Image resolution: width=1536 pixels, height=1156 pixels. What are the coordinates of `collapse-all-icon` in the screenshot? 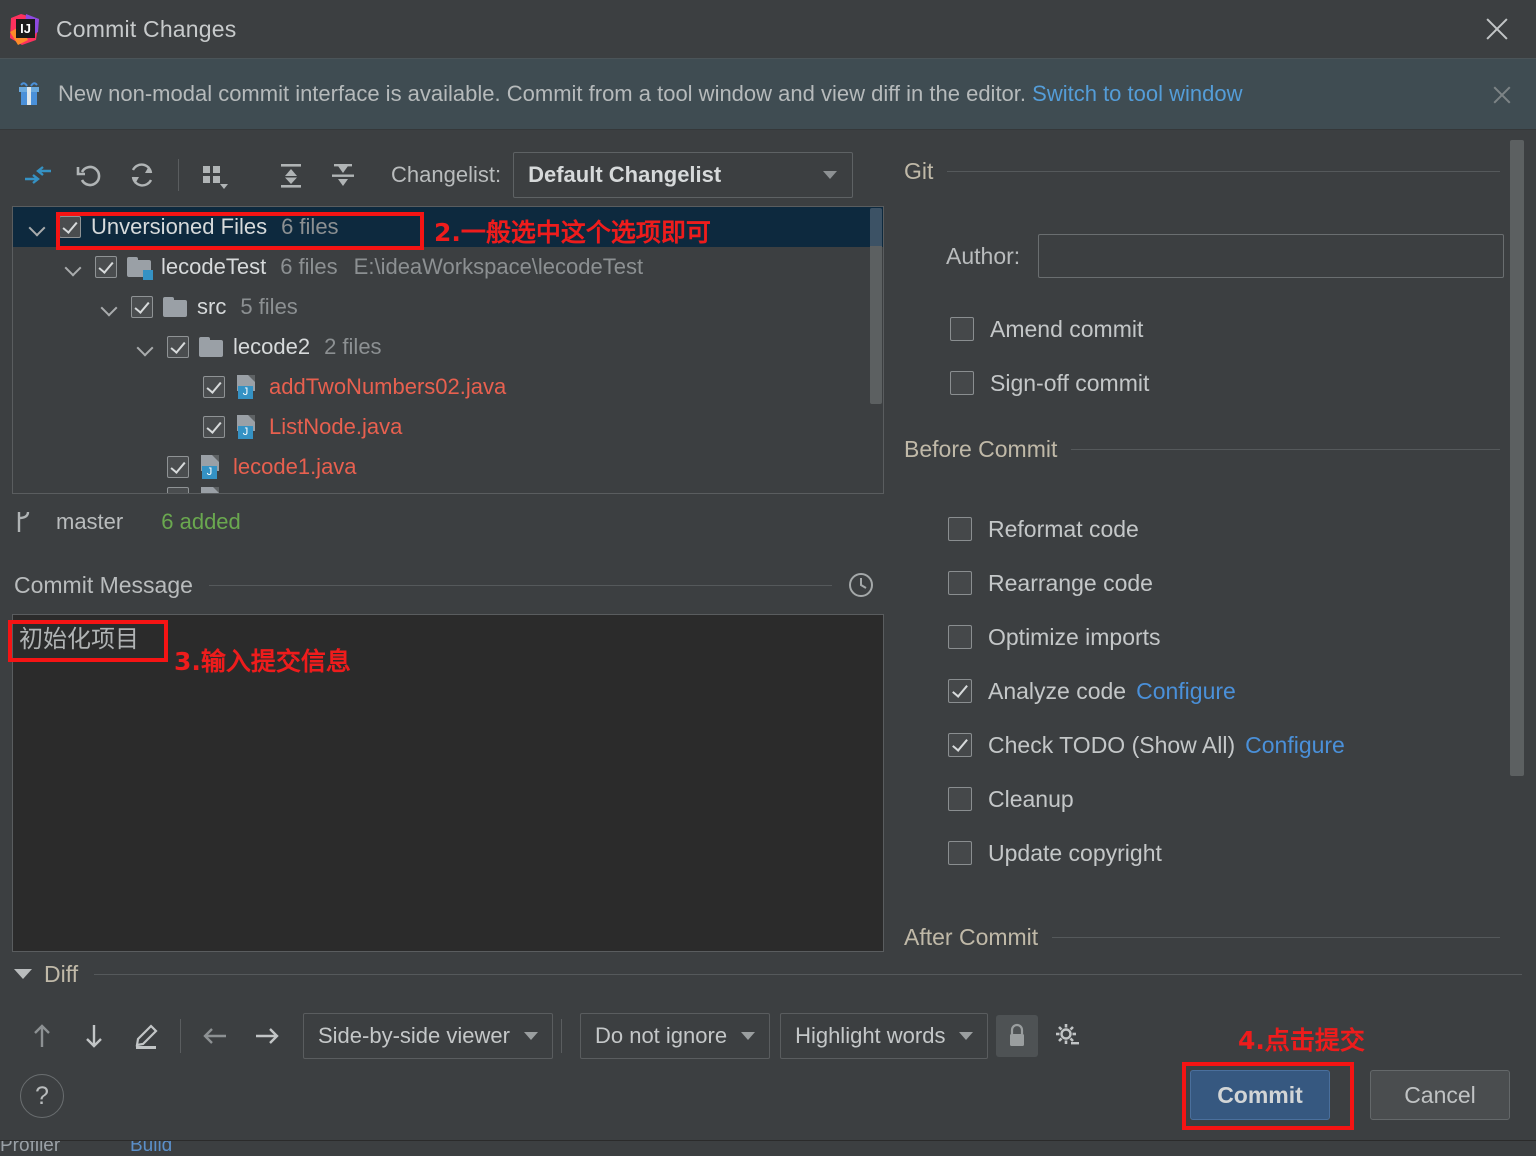 It's located at (343, 175).